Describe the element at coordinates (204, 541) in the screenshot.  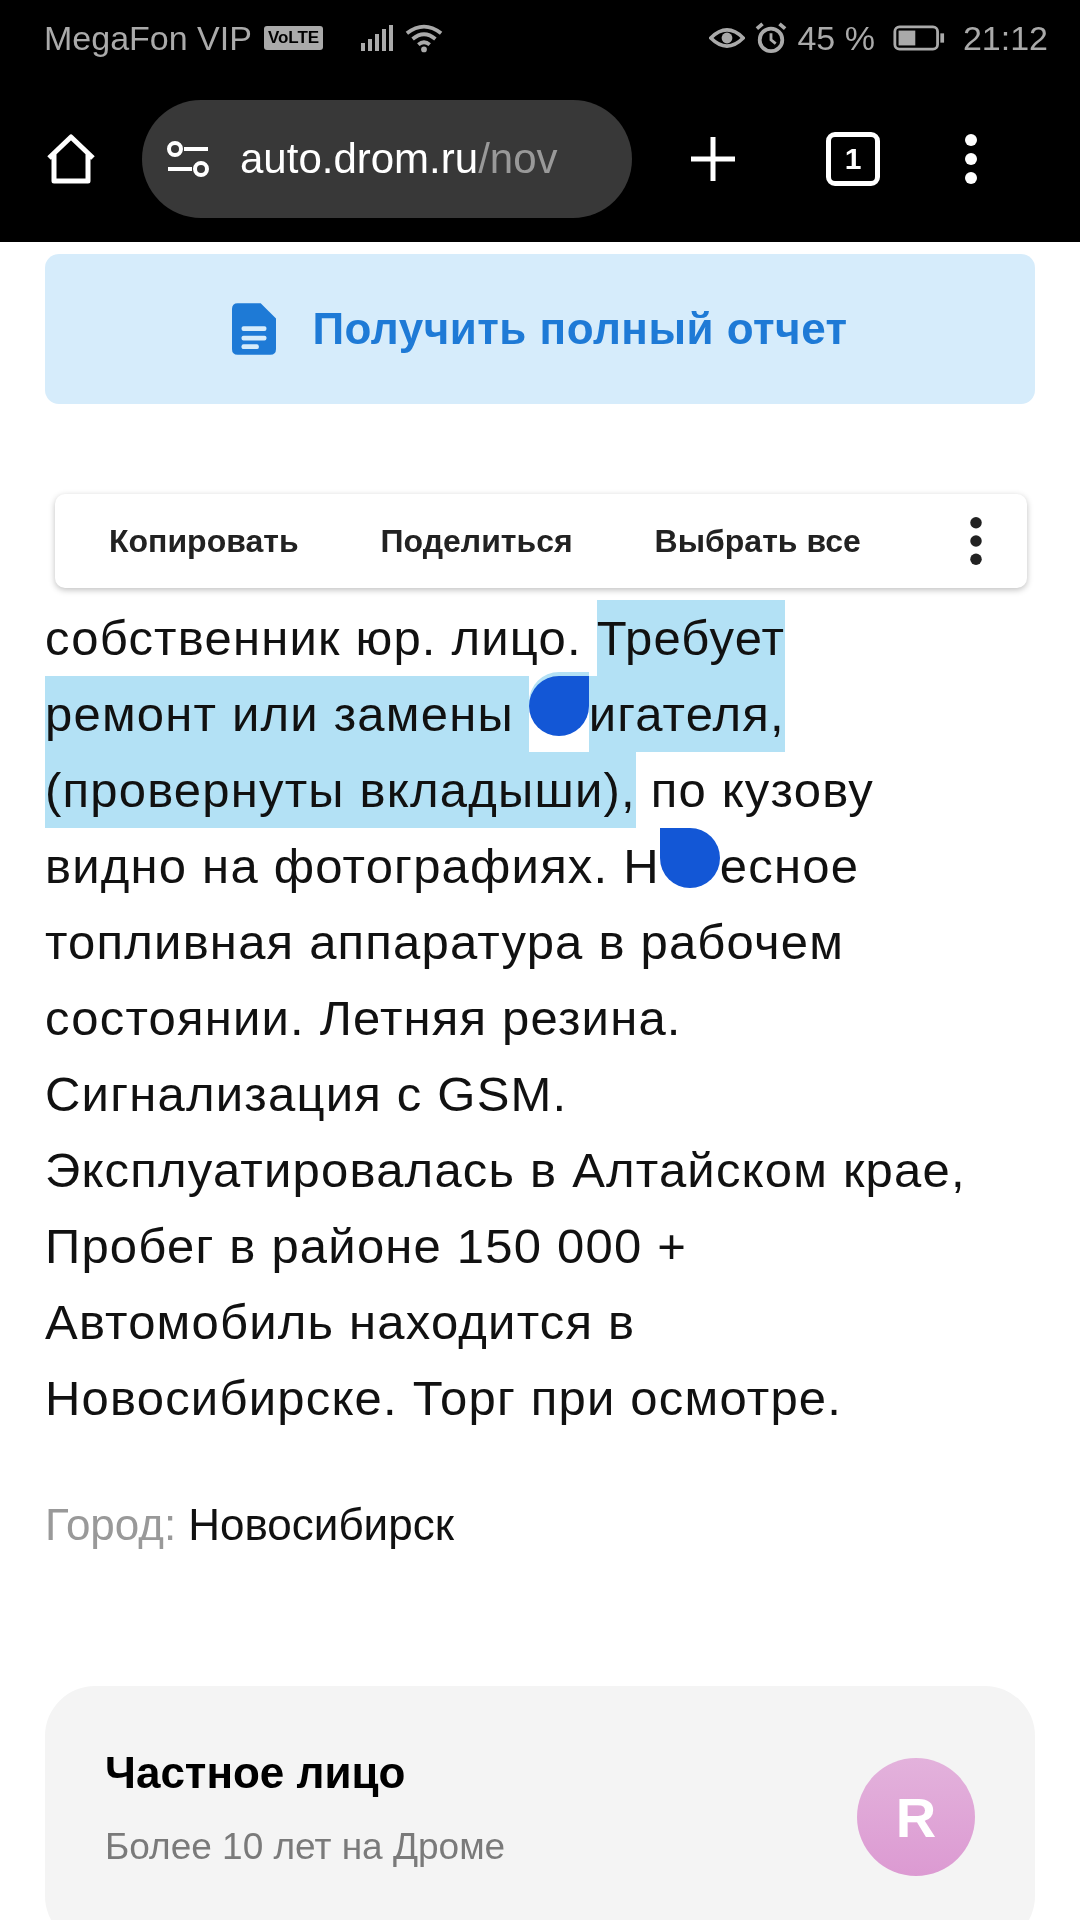
I see `menu-action: Копировать` at that location.